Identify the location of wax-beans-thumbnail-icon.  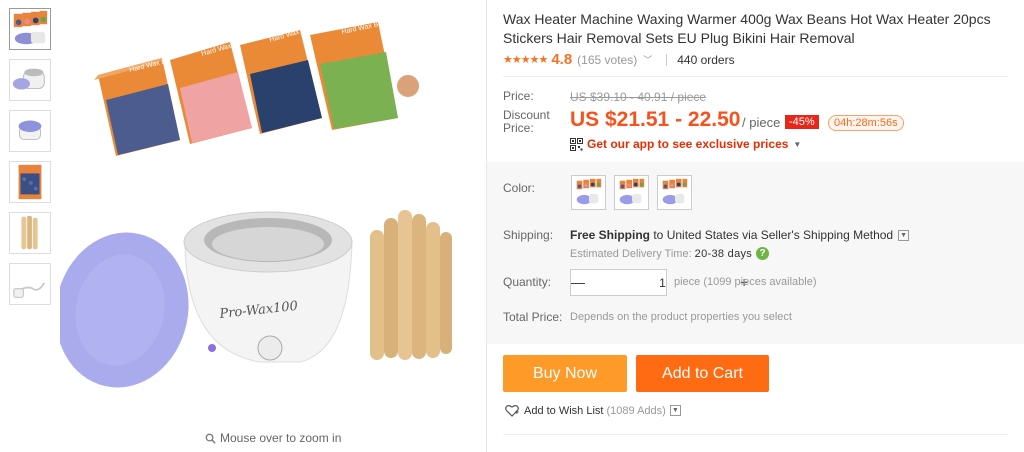
(30, 27).